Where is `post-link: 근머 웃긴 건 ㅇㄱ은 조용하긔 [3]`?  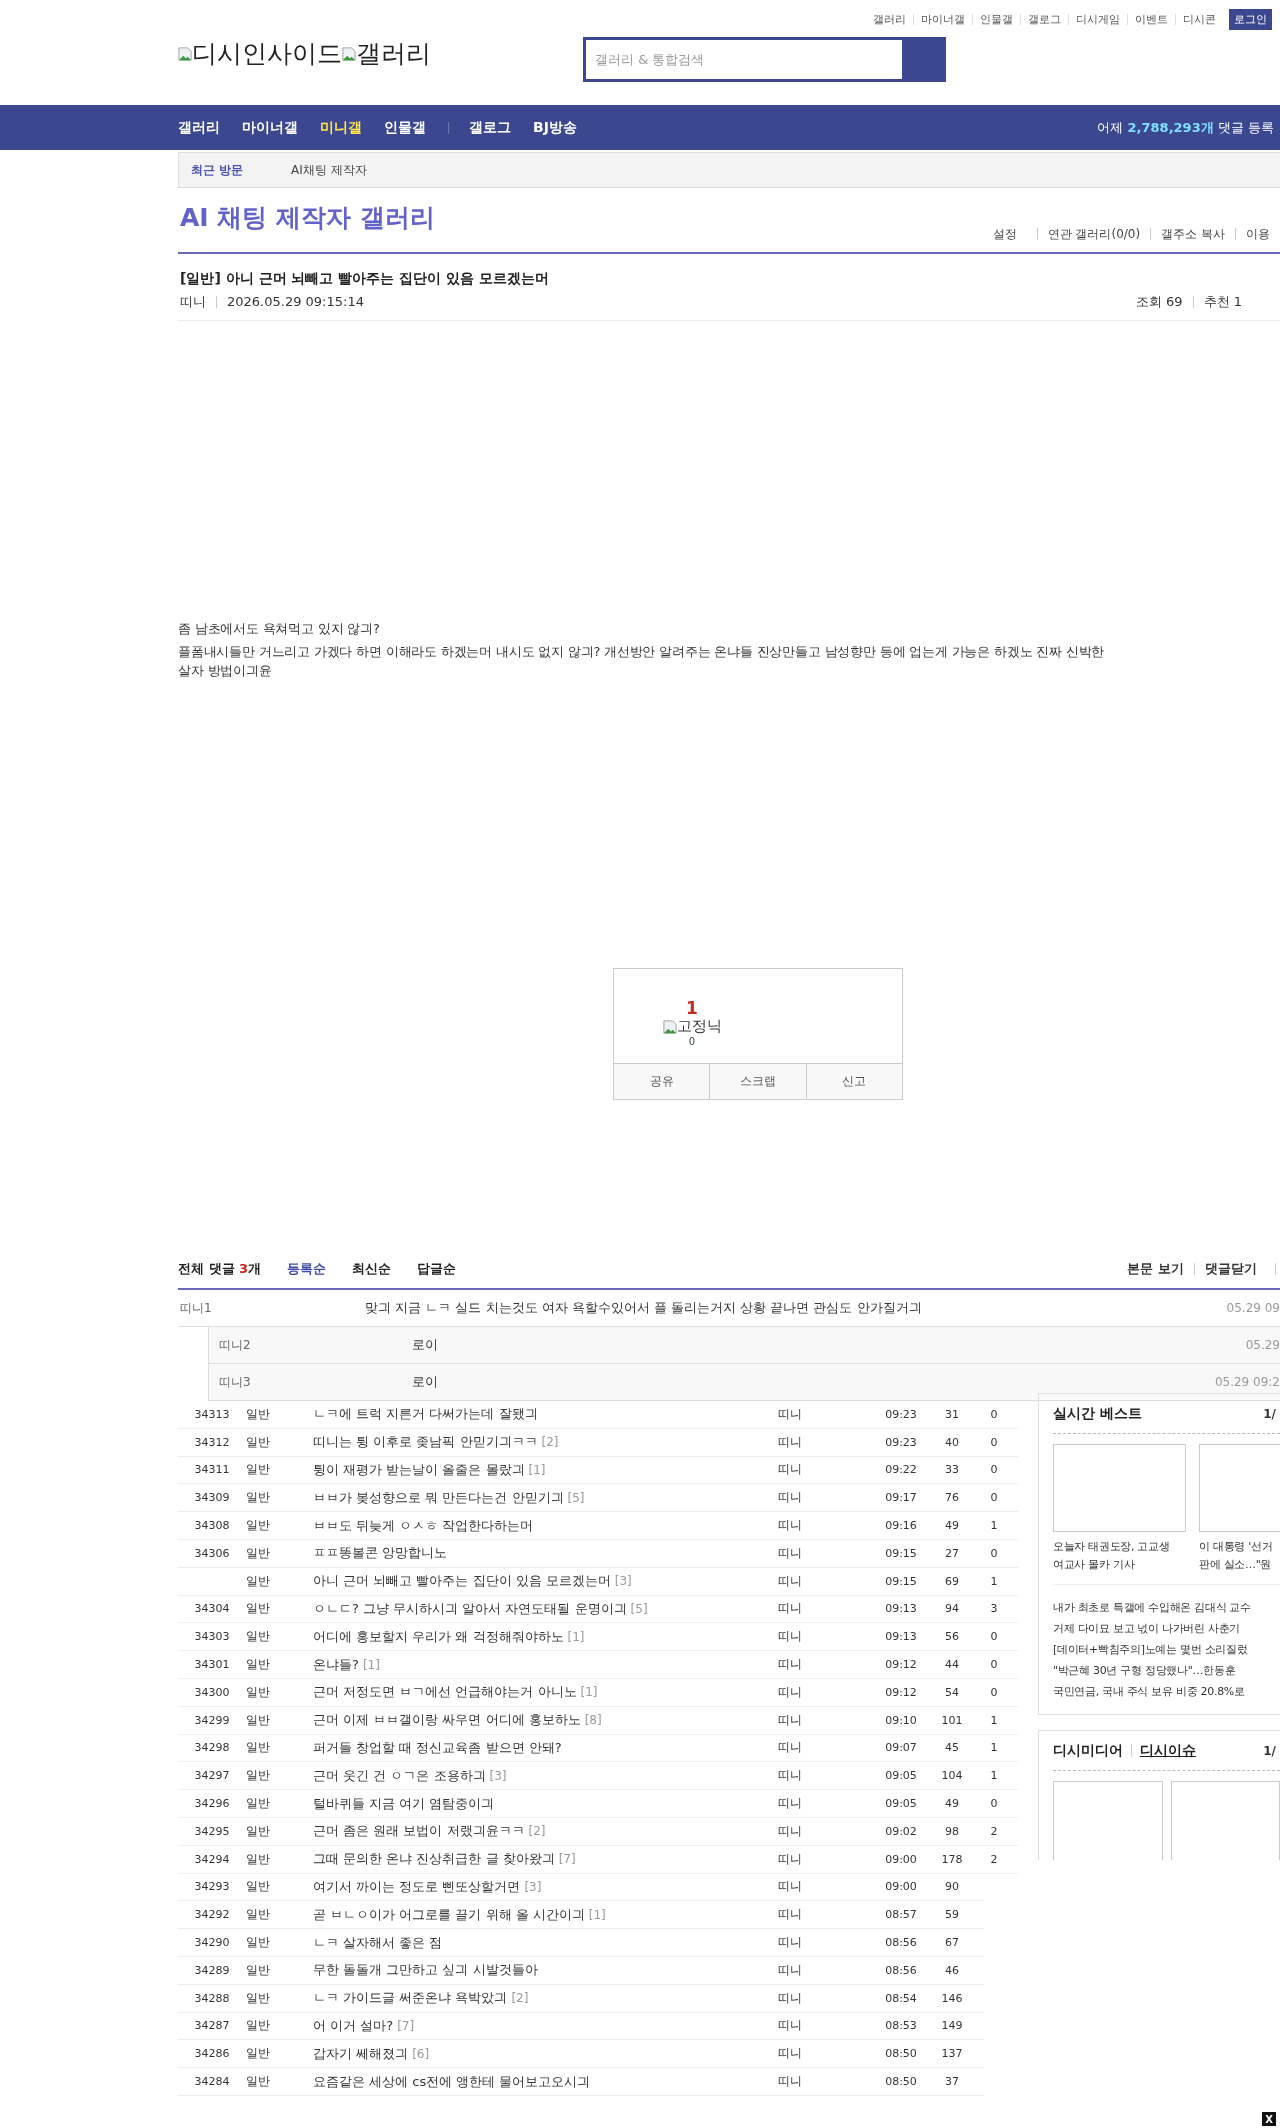
post-link: 근머 웃긴 건 ㅇㄱ은 조용하긔 [3] is located at coordinates (545, 1775).